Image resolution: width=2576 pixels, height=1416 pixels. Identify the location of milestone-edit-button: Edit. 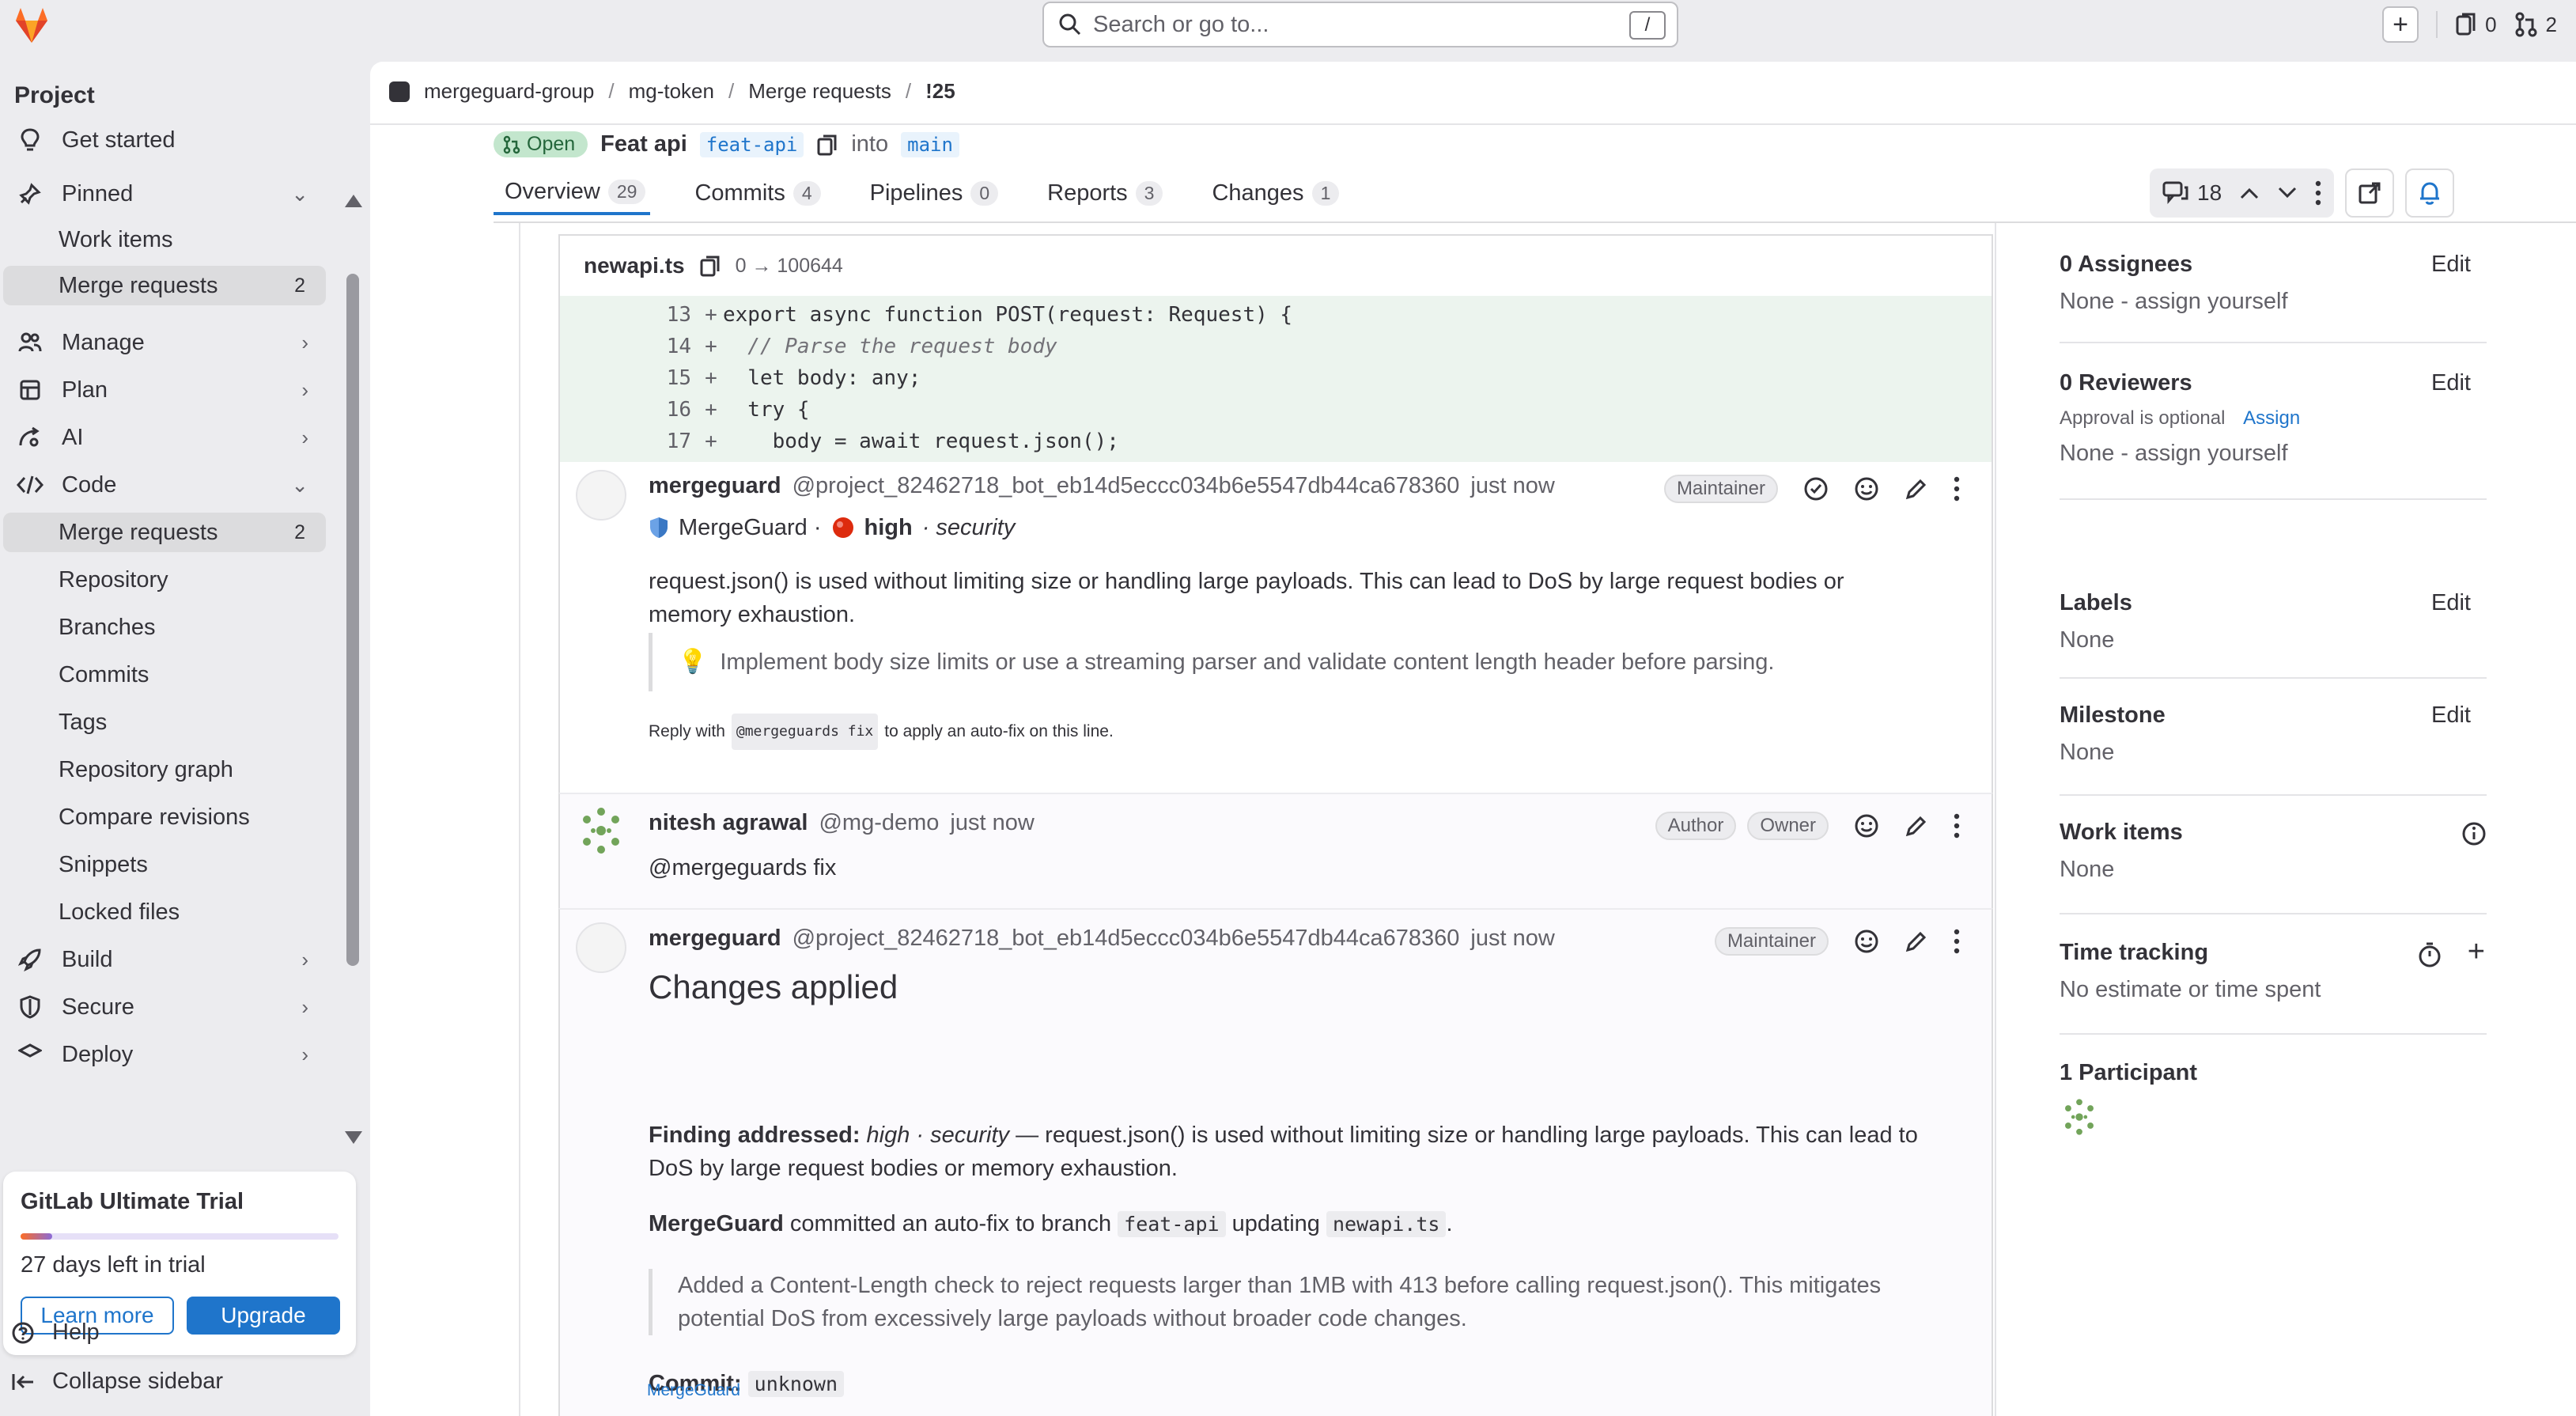
(2451, 716).